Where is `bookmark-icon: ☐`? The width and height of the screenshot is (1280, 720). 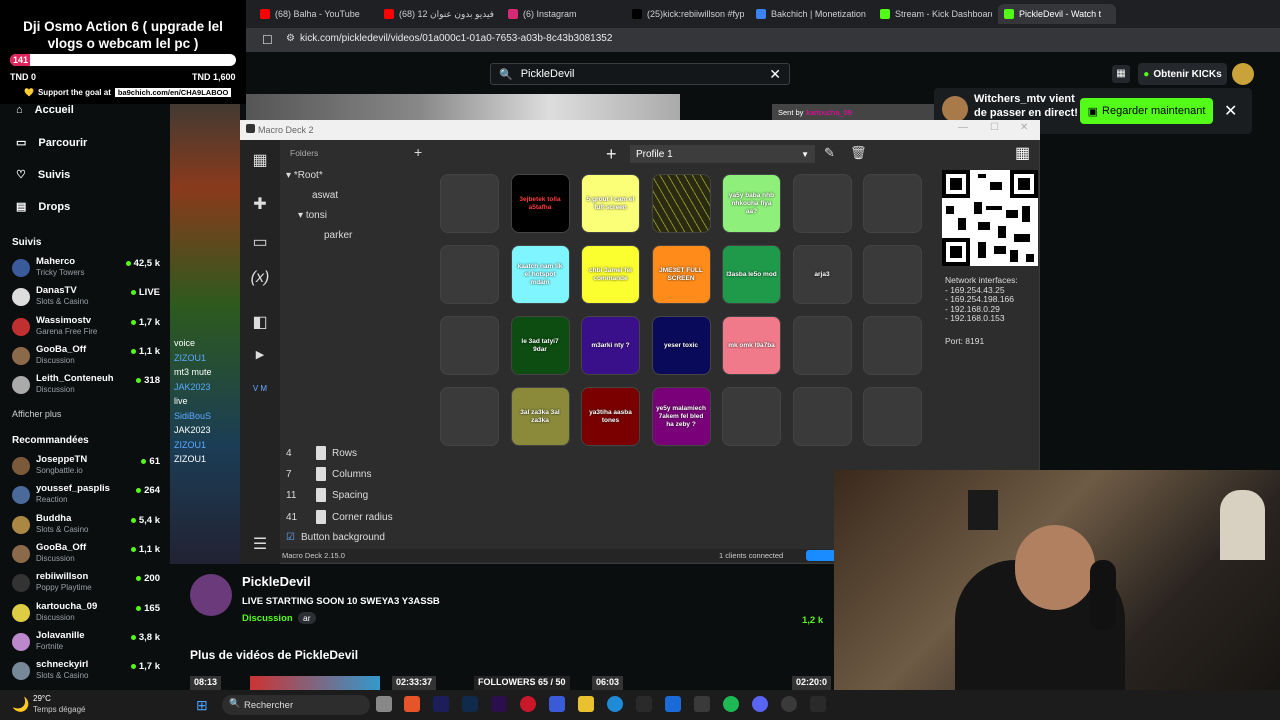 bookmark-icon: ☐ is located at coordinates (267, 40).